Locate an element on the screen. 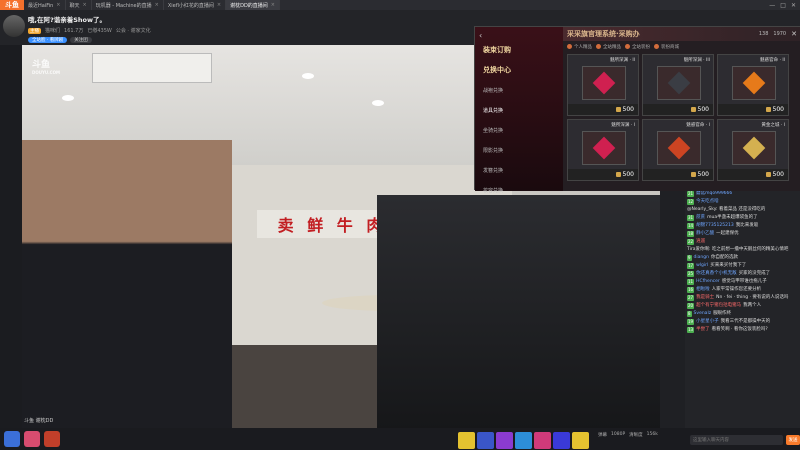  gift-bar is located at coordinates (523, 440).